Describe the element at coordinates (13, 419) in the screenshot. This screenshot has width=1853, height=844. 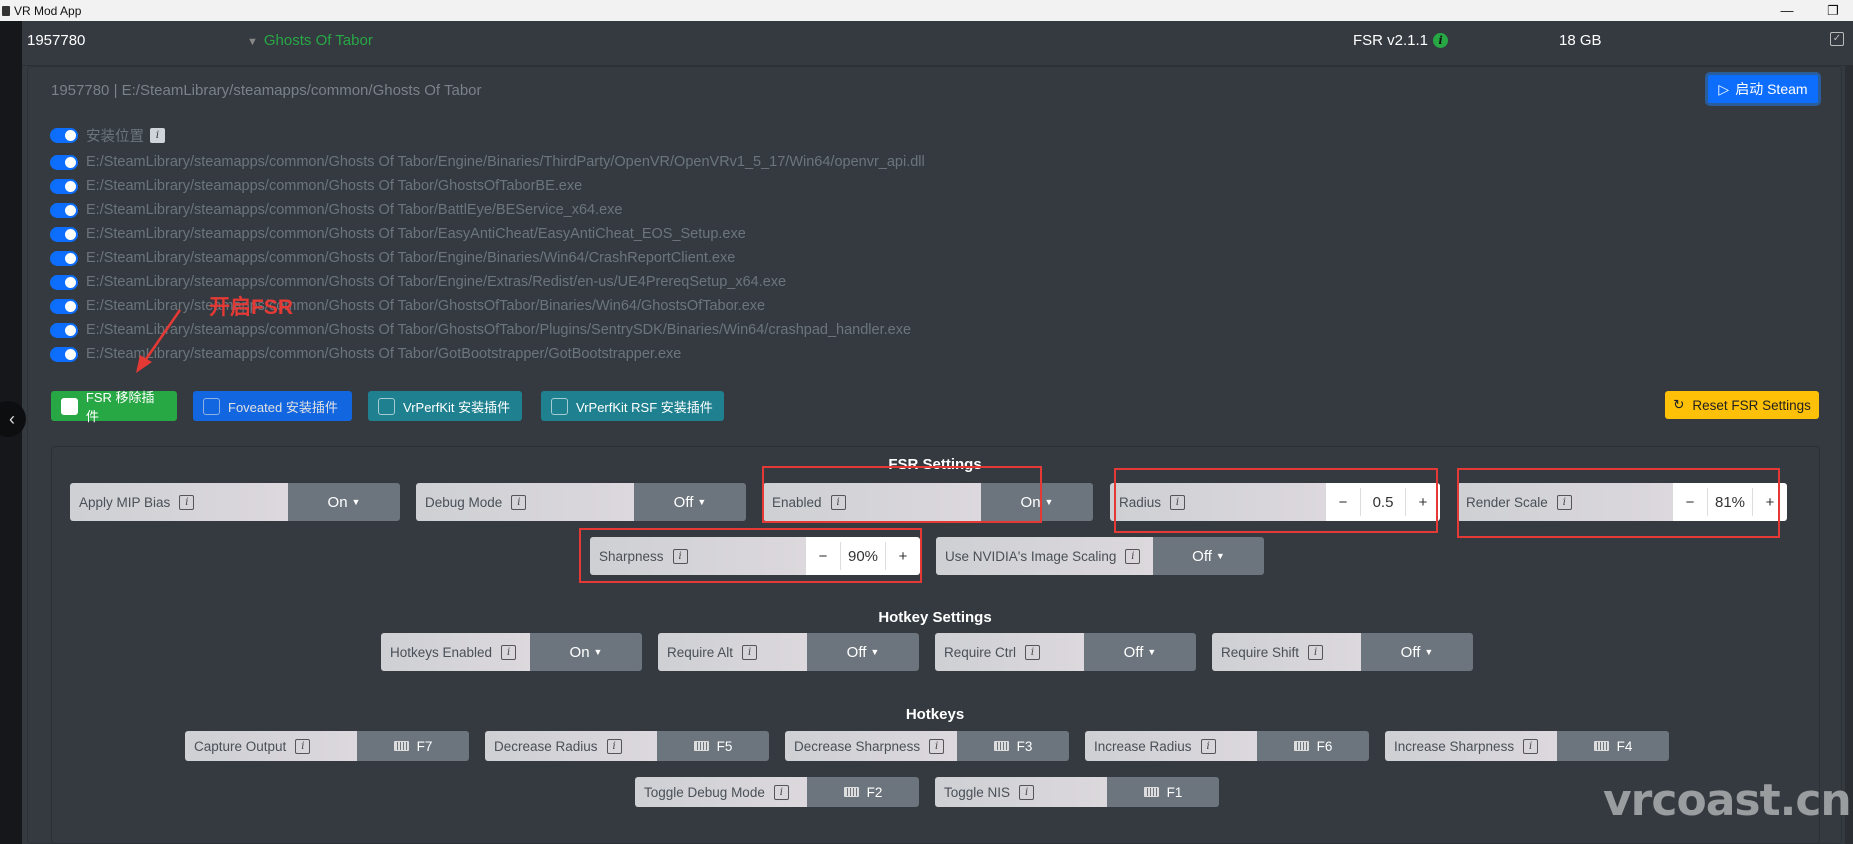
I see `collapse-sidebar-button: ‹` at that location.